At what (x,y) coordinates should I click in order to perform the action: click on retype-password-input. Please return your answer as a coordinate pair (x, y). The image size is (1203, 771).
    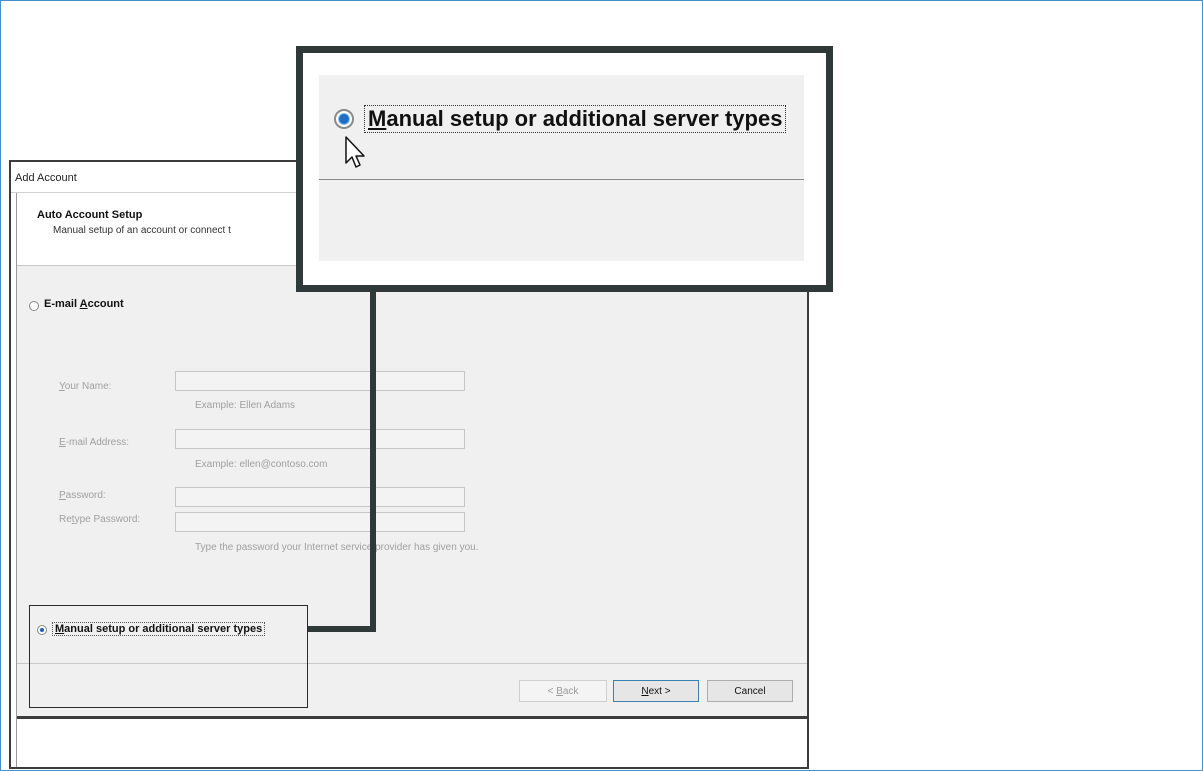
    Looking at the image, I should click on (320, 522).